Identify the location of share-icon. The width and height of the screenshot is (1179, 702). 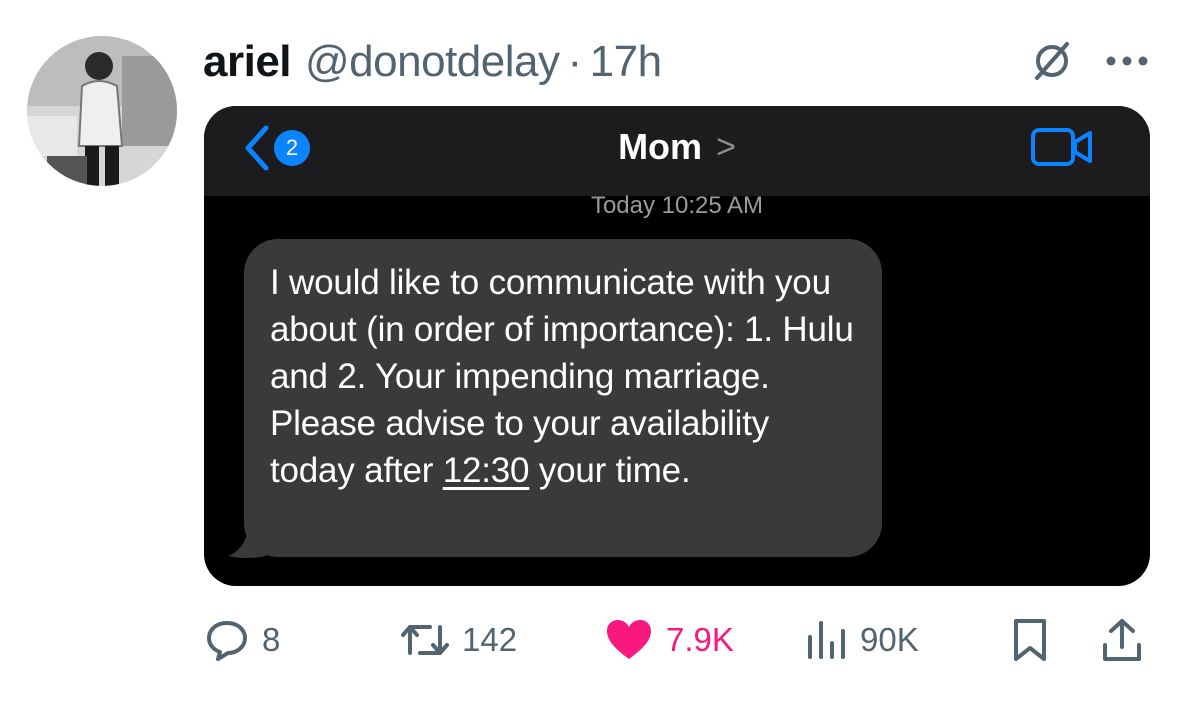
(1122, 640).